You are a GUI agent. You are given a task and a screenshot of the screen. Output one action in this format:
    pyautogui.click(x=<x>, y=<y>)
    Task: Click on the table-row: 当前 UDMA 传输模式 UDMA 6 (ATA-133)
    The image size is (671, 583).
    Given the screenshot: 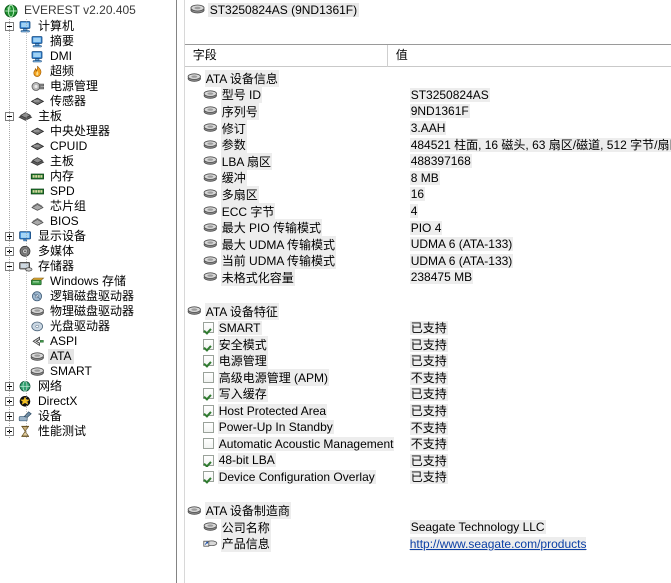 What is the action you would take?
    pyautogui.click(x=428, y=261)
    